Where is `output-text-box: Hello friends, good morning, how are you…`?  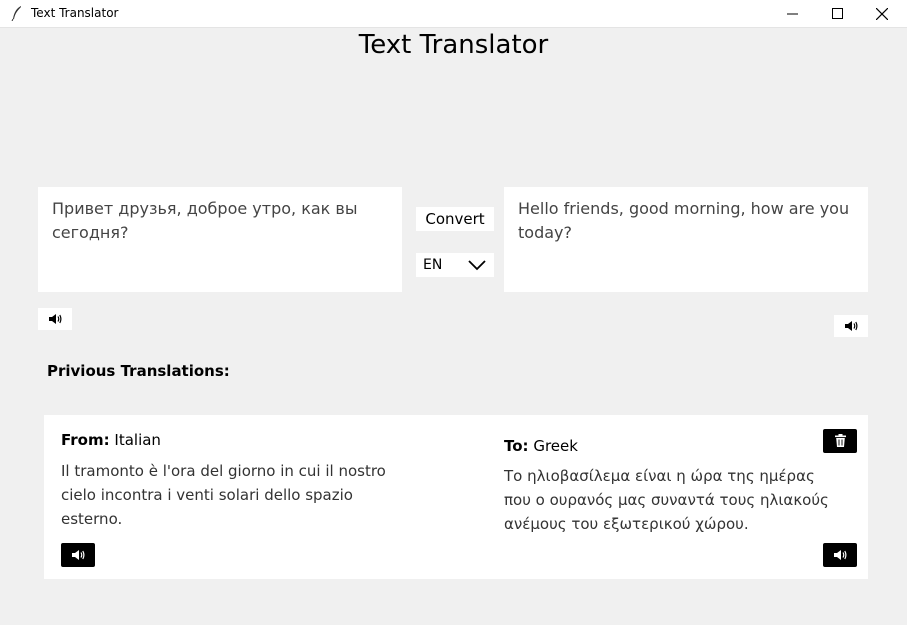 output-text-box: Hello friends, good morning, how are you… is located at coordinates (686, 239).